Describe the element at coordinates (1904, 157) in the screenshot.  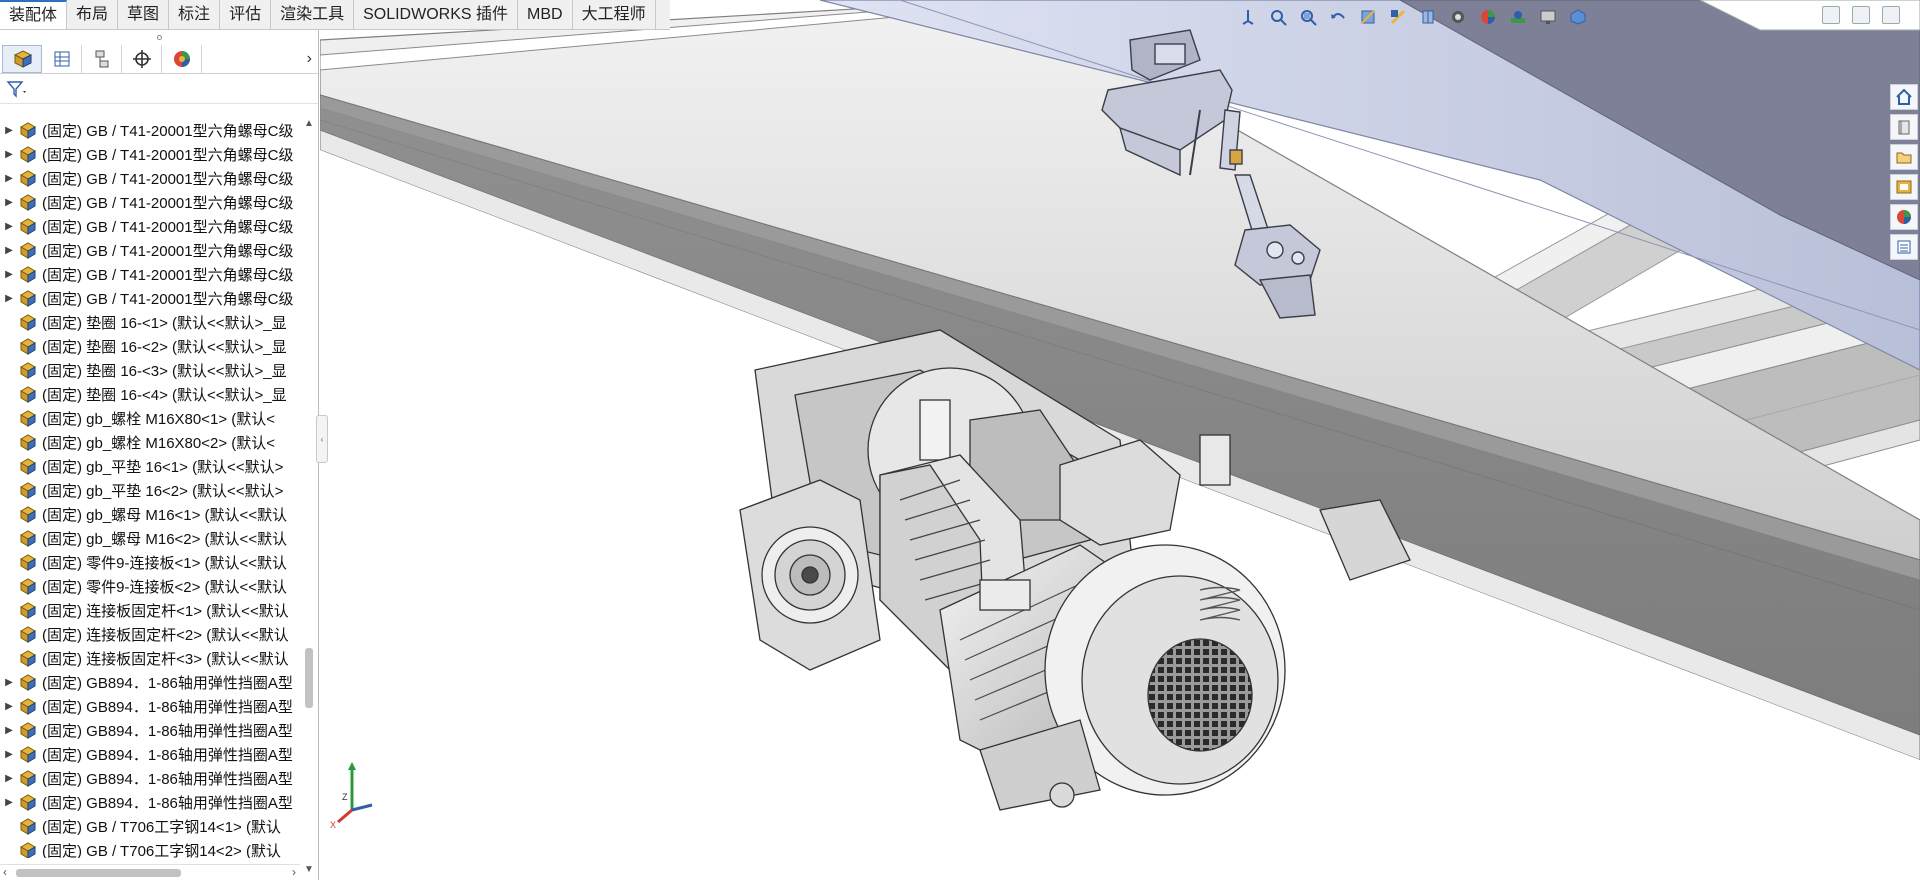
I see `file-explorer-icon` at that location.